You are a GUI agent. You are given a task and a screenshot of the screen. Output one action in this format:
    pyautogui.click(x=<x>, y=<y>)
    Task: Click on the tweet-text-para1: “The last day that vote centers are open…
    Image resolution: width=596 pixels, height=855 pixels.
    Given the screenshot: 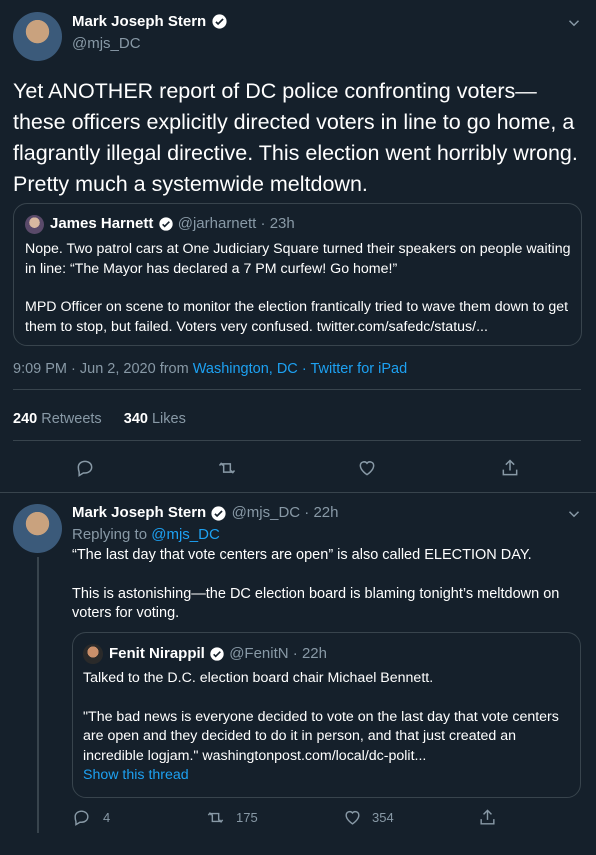 What is the action you would take?
    pyautogui.click(x=302, y=555)
    